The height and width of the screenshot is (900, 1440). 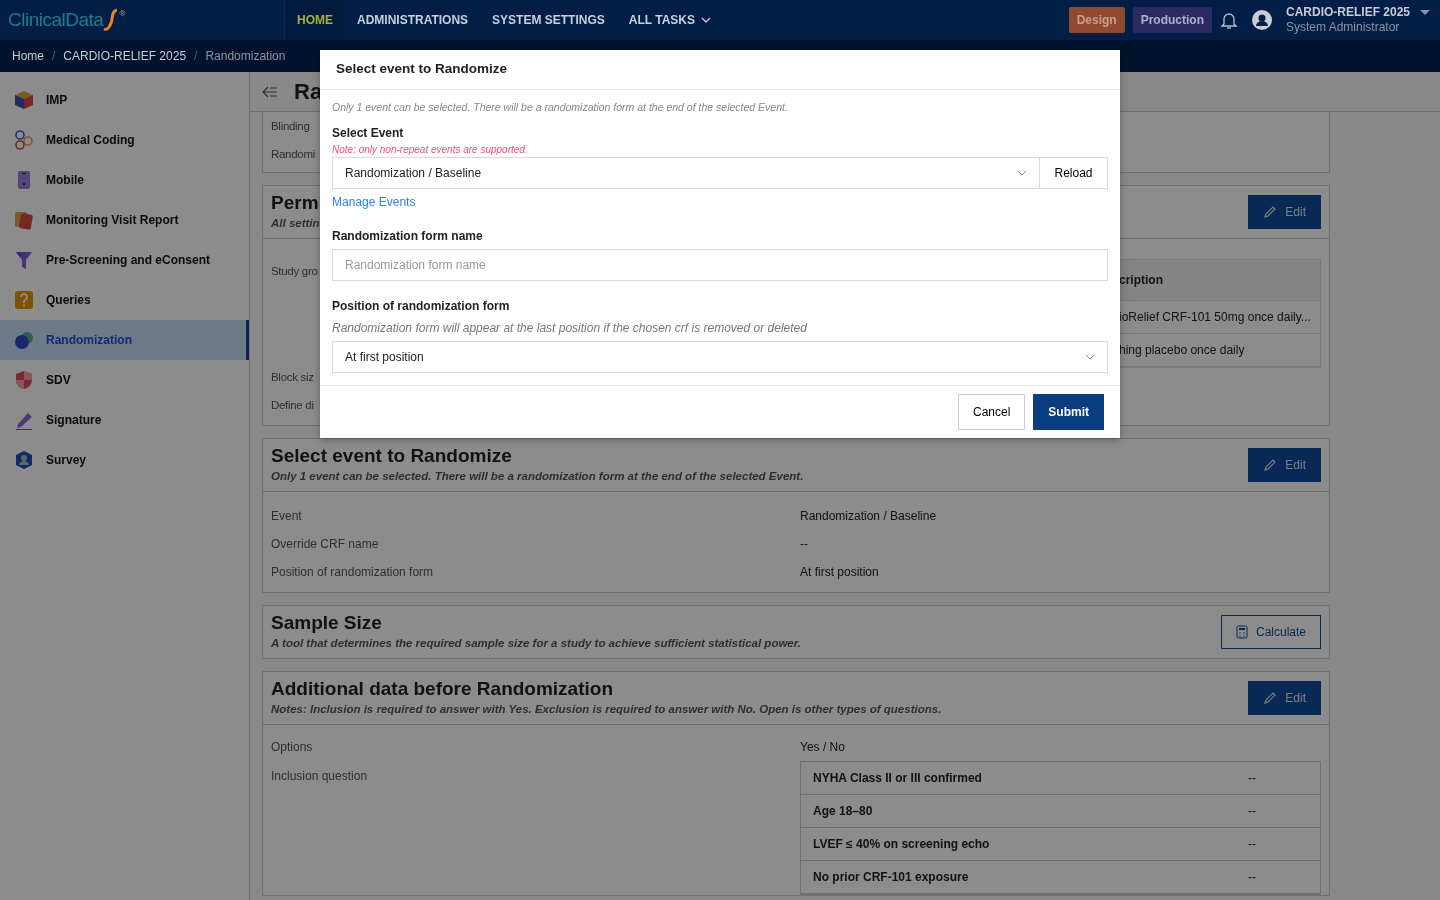 What do you see at coordinates (124, 140) in the screenshot?
I see `sidebar-item: Medical Coding` at bounding box center [124, 140].